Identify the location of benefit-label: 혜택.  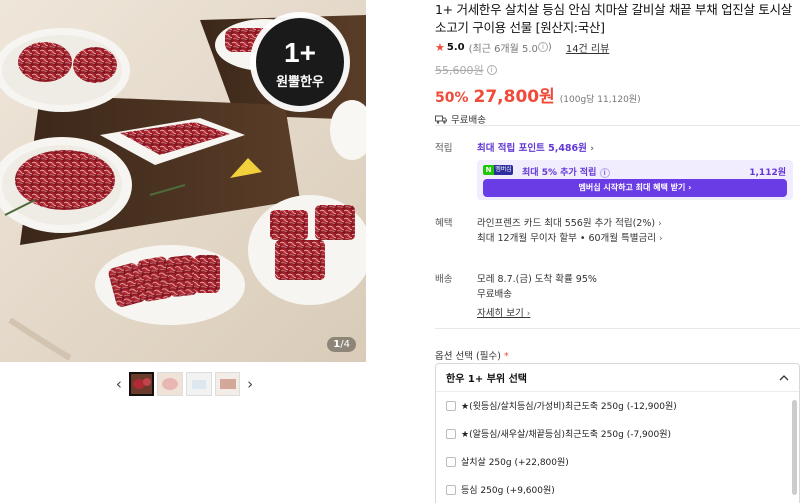
(444, 223).